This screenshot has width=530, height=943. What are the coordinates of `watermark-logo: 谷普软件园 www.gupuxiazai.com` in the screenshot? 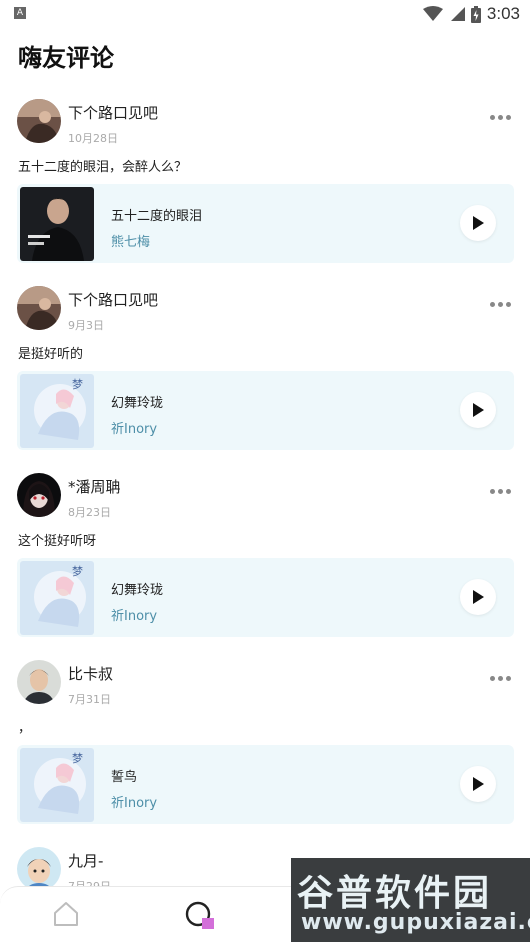 It's located at (410, 900).